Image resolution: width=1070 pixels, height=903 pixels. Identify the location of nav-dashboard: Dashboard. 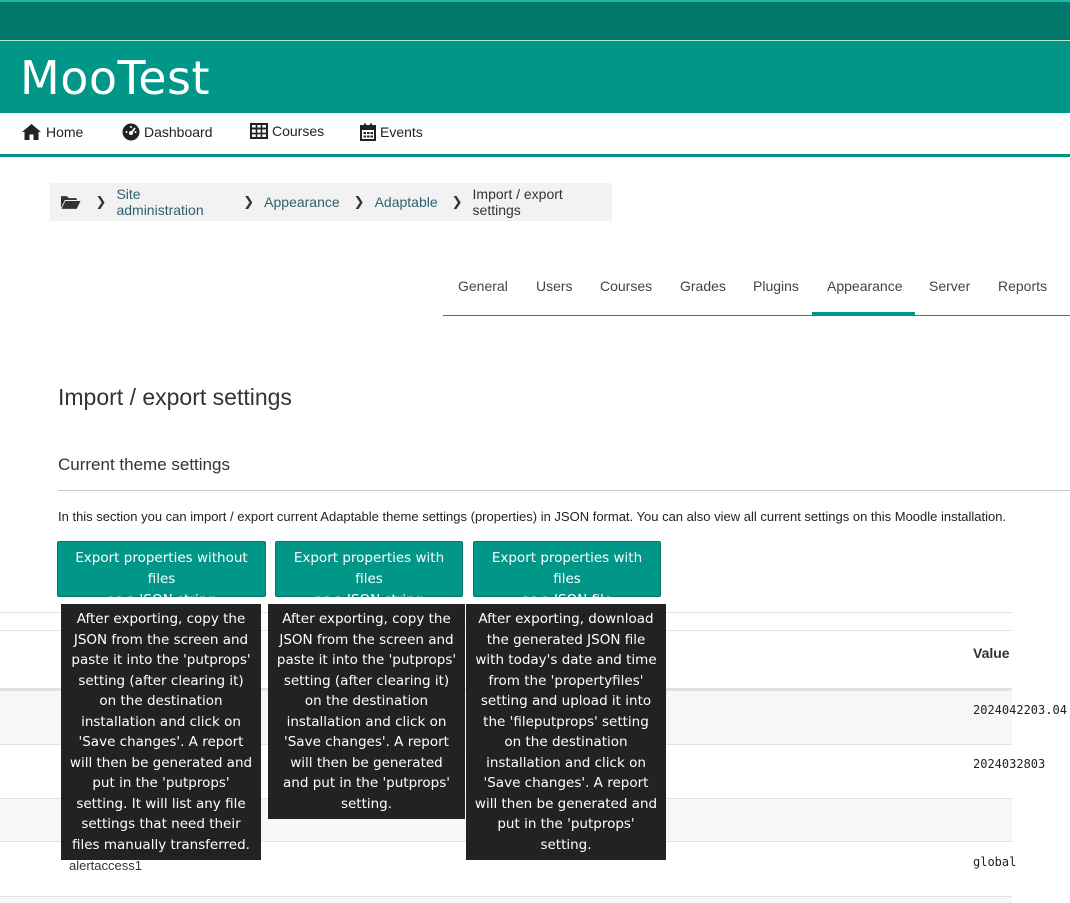
(167, 132).